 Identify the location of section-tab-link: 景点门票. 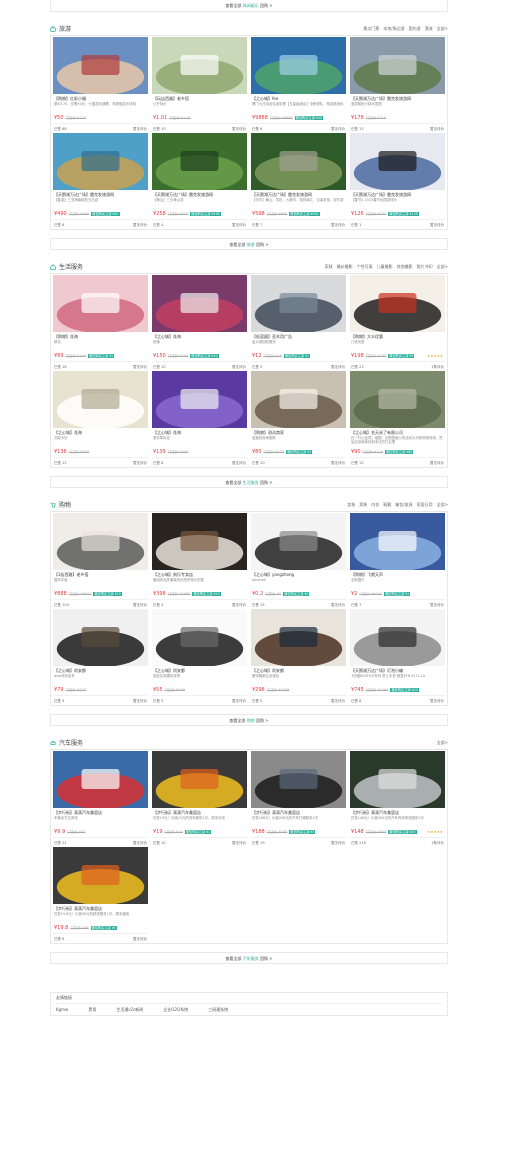
(371, 29).